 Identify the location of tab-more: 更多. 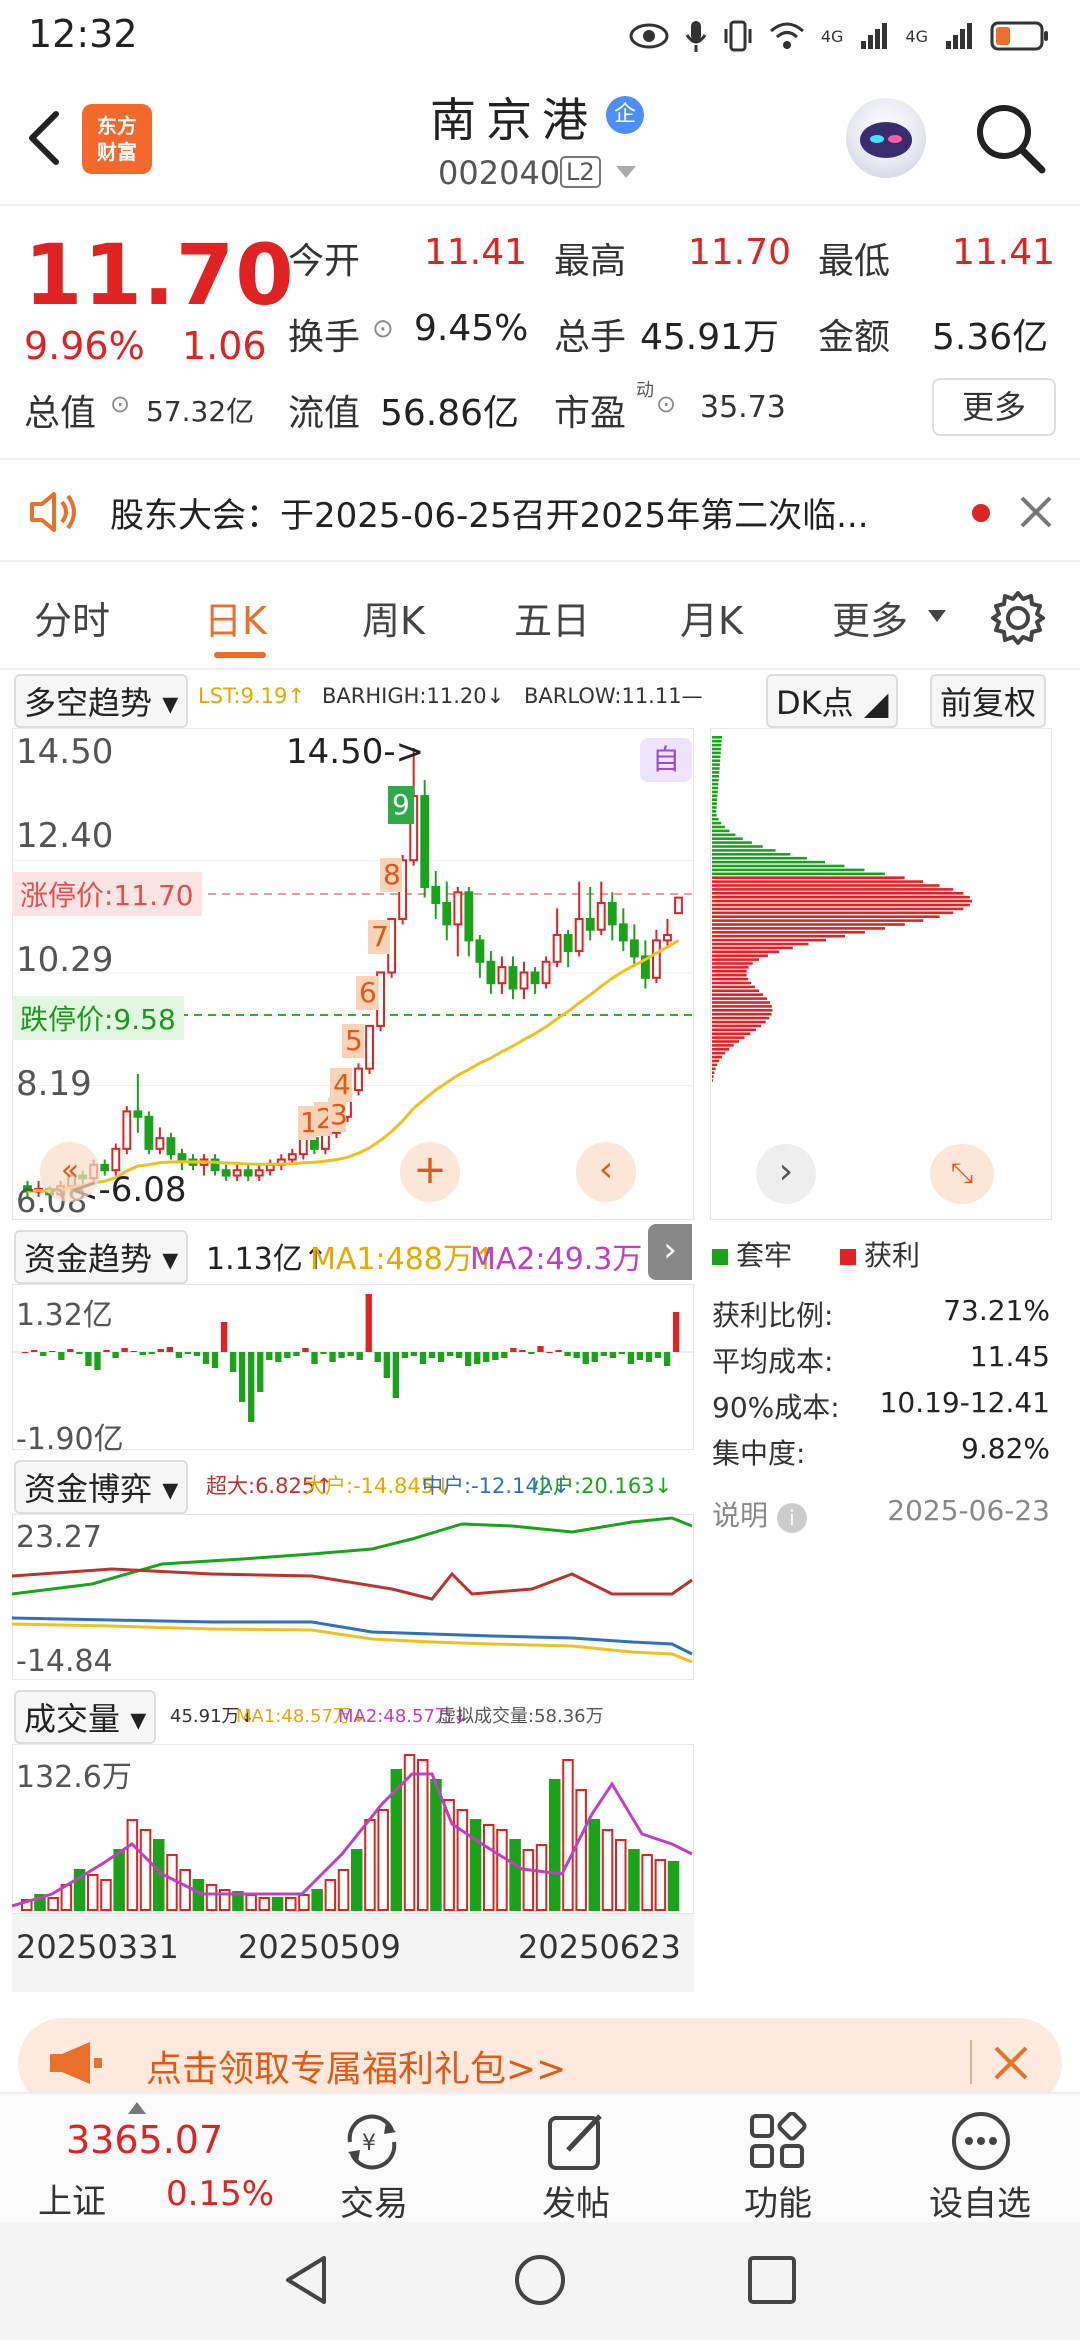
(870, 617).